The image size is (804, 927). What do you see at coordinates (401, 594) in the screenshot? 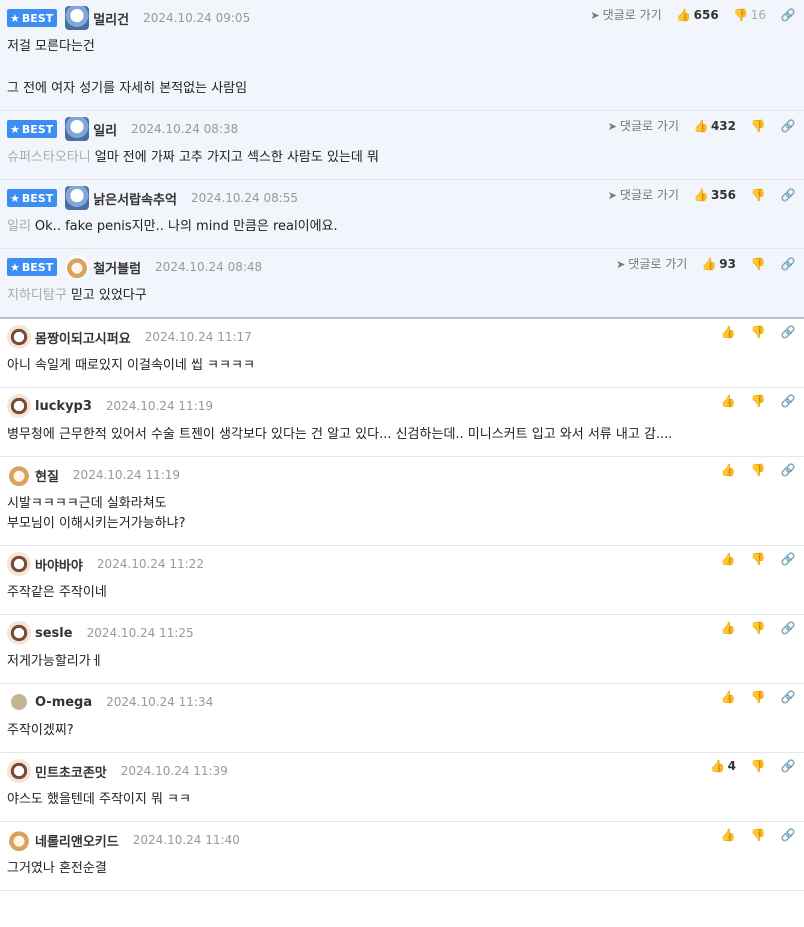
I see `comment-body: 주작같은 주작이네` at bounding box center [401, 594].